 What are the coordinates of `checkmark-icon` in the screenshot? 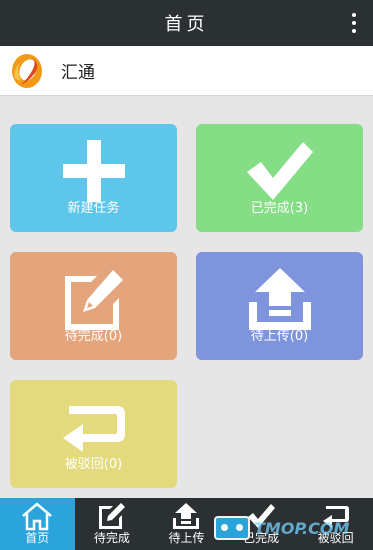 It's located at (279, 171).